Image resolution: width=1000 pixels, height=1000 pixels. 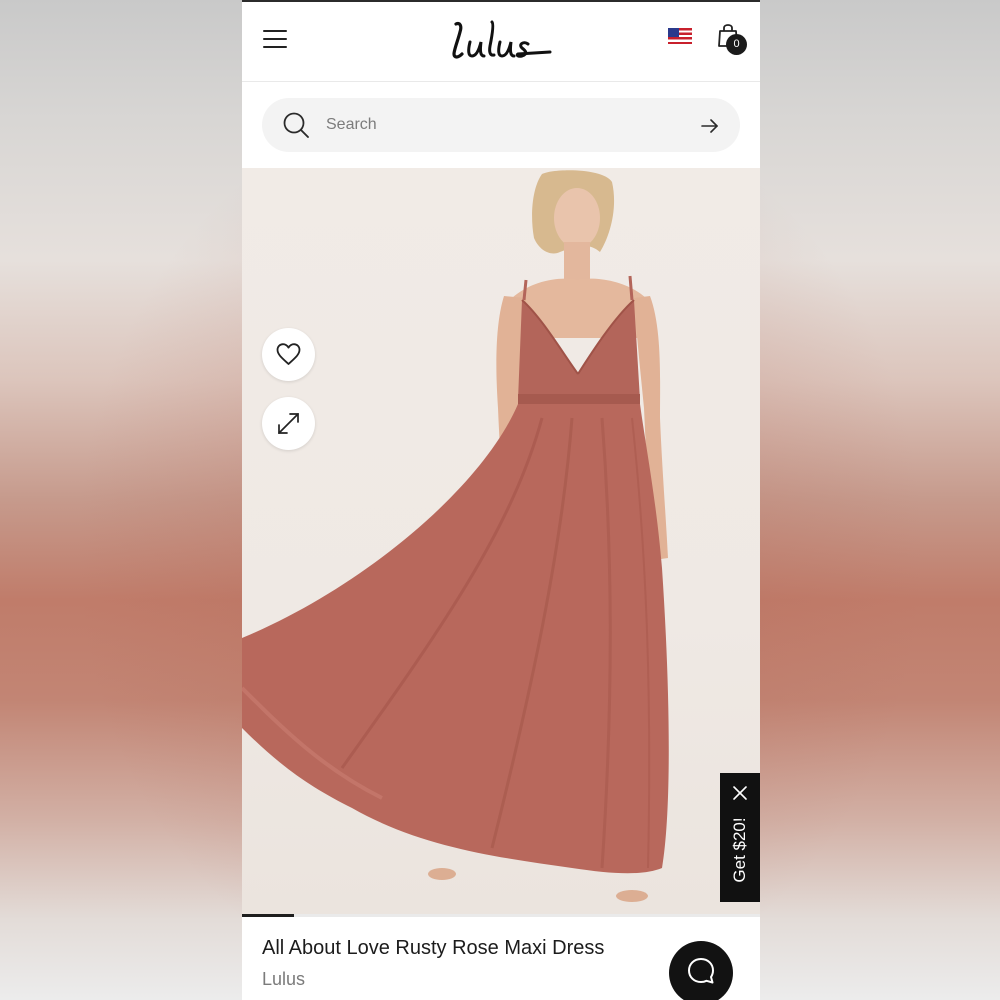 What do you see at coordinates (501, 39) in the screenshot?
I see `lulus-logo` at bounding box center [501, 39].